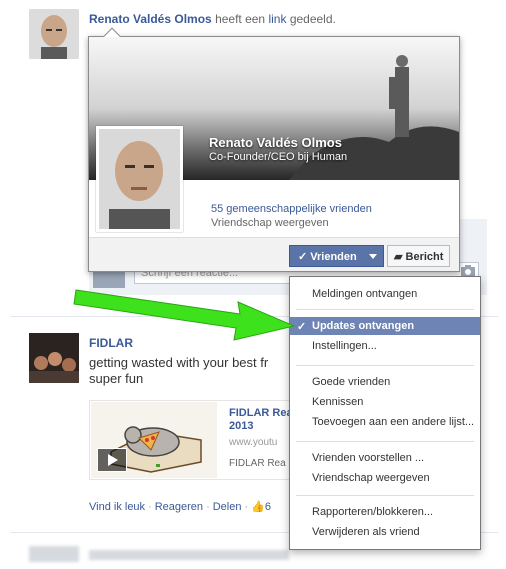 The height and width of the screenshot is (569, 506). I want to click on profile-picture, so click(139, 179).